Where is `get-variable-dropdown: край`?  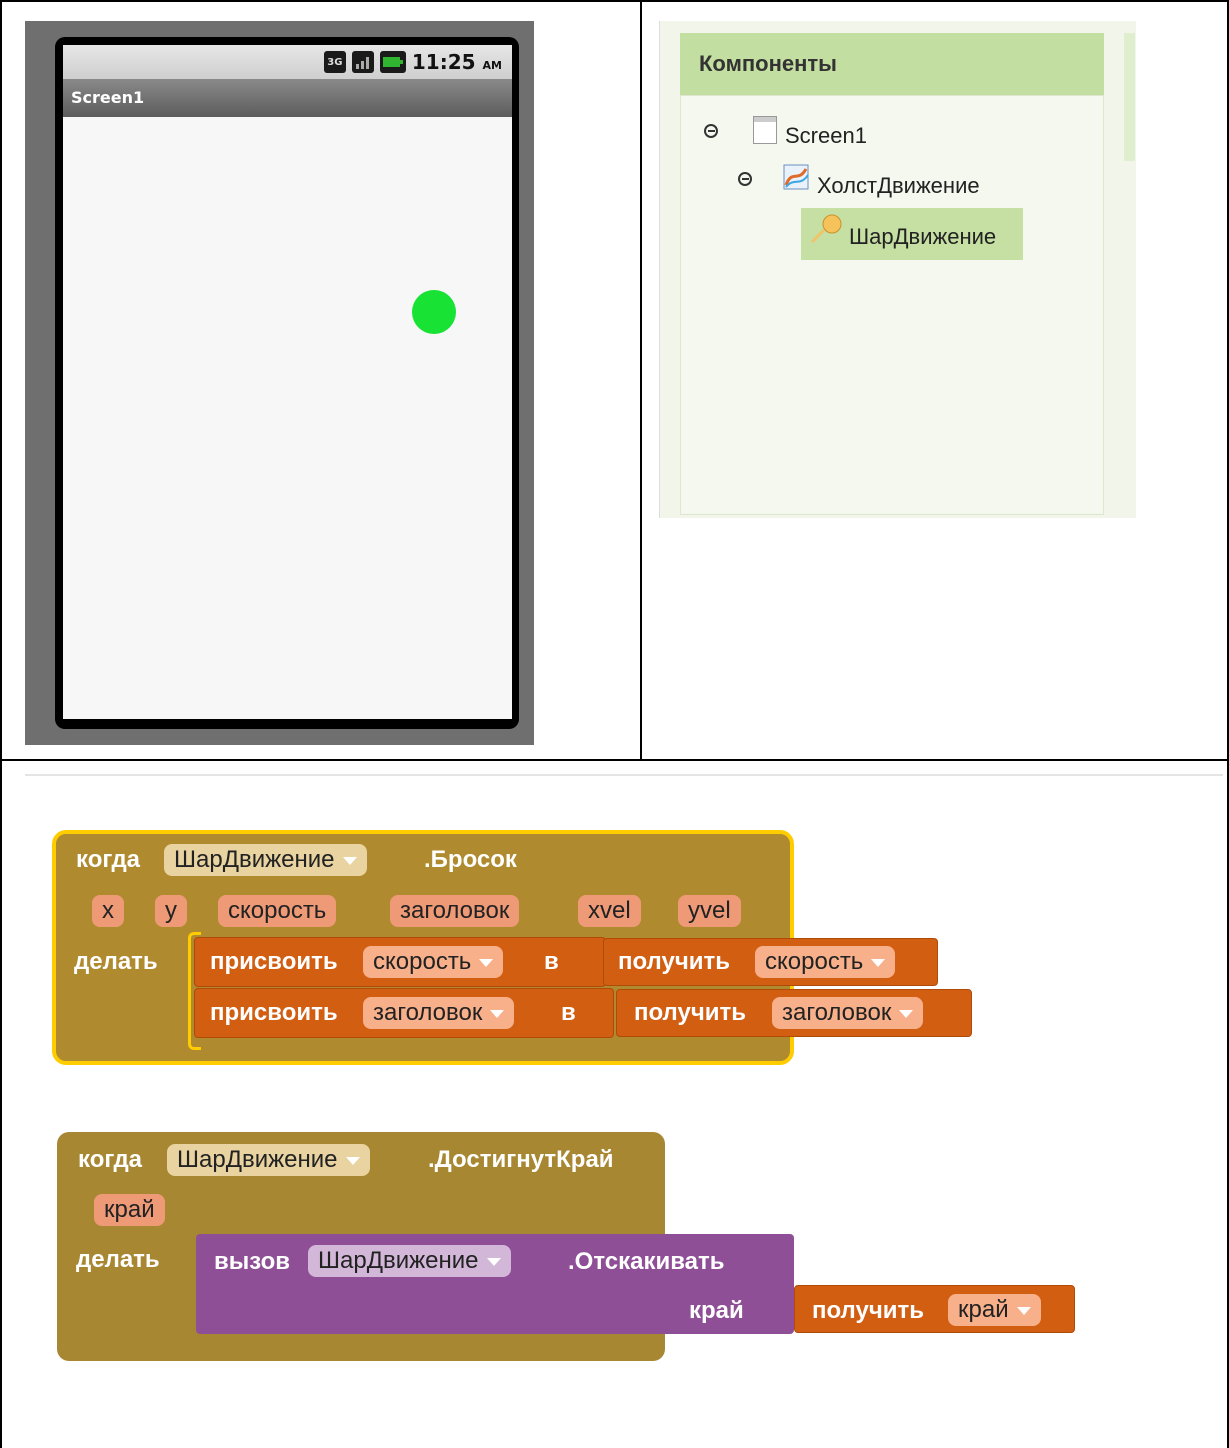
get-variable-dropdown: край is located at coordinates (994, 1310).